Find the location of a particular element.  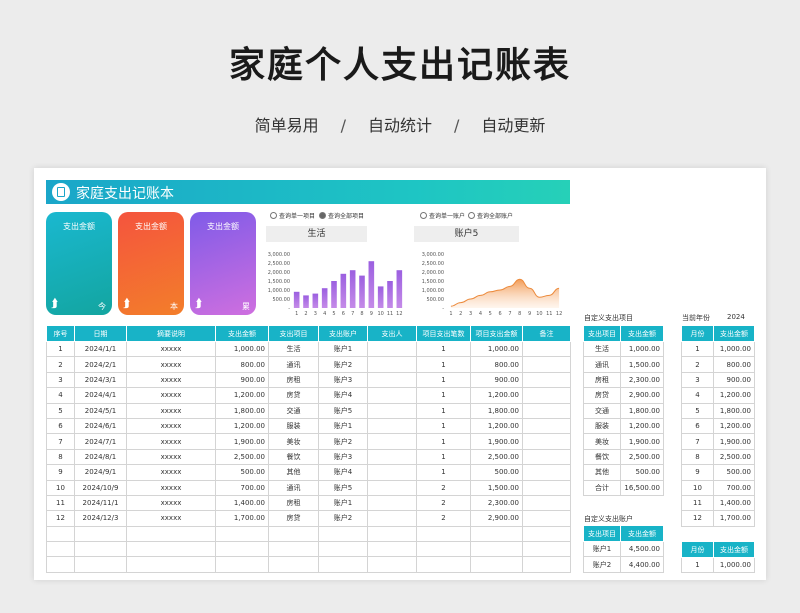

table-cell: 合计 is located at coordinates (602, 487).